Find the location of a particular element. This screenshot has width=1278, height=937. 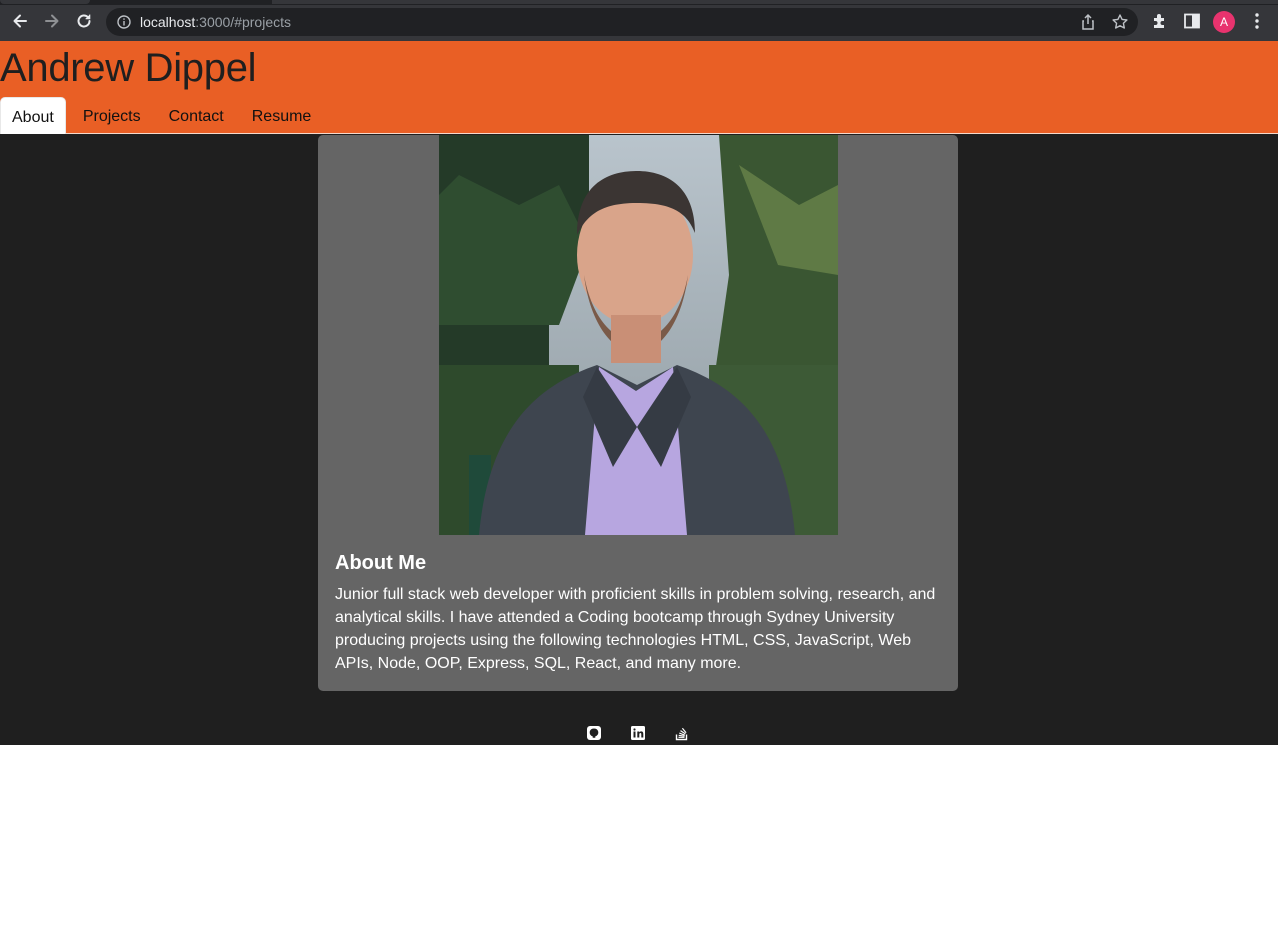

browser-toolbar: localhost:3000/#projects A is located at coordinates (639, 20).